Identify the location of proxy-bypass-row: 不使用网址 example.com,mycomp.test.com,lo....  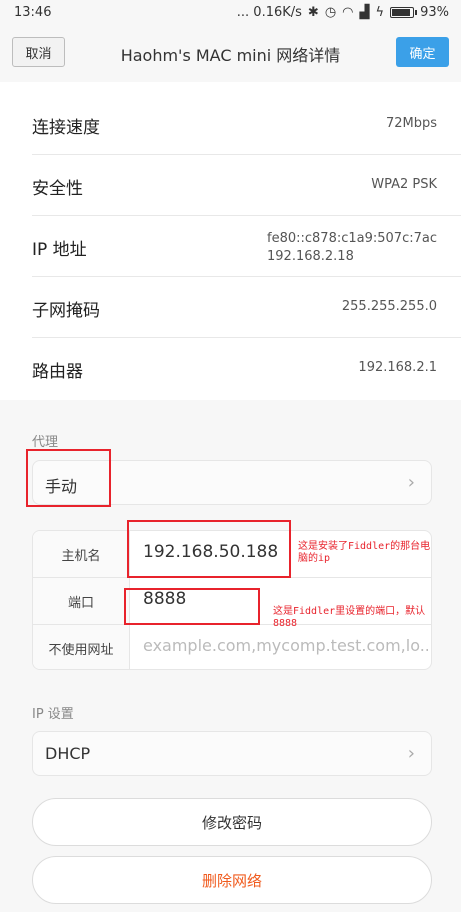
(232, 647).